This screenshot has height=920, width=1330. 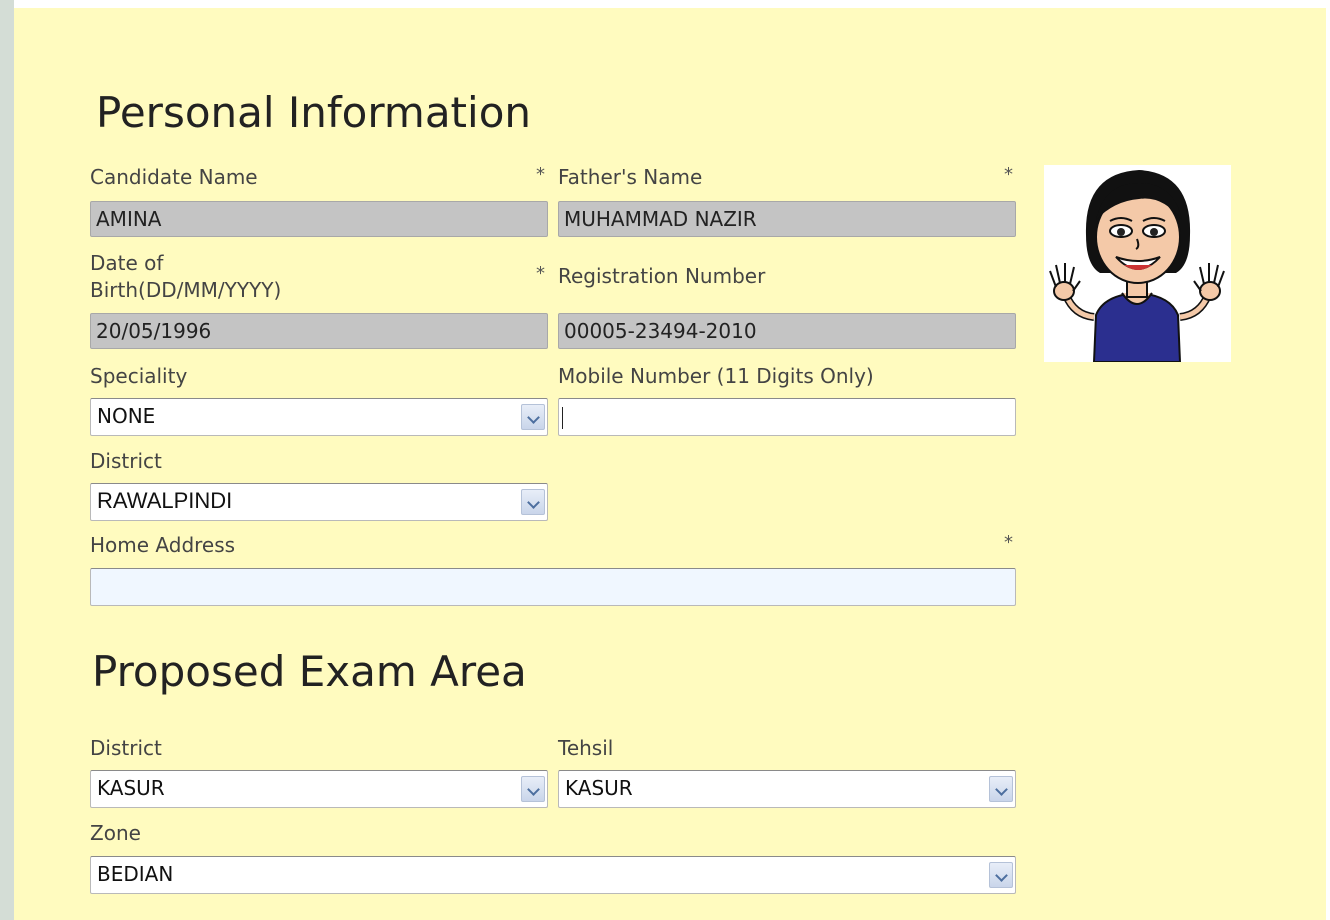 What do you see at coordinates (672, 4) in the screenshot?
I see `top-border` at bounding box center [672, 4].